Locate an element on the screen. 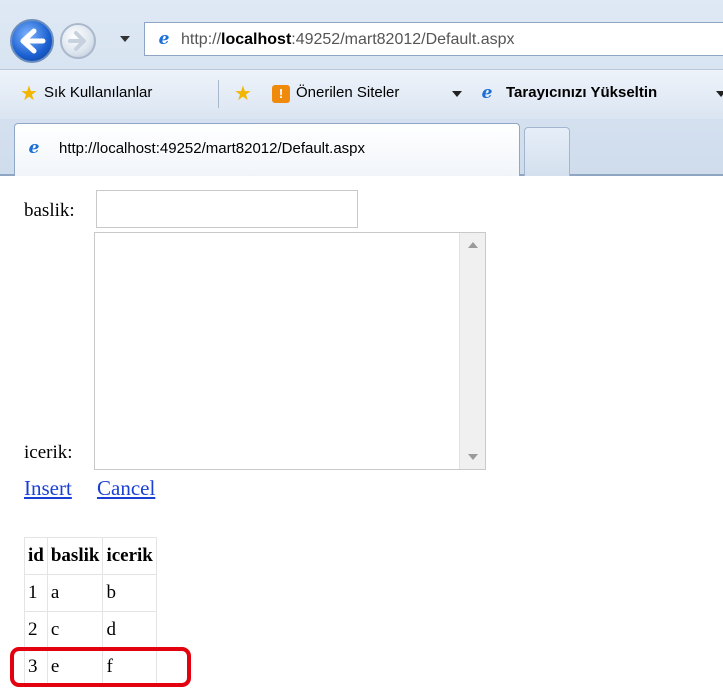 This screenshot has height=688, width=723. insert-link: Insert is located at coordinates (48, 488).